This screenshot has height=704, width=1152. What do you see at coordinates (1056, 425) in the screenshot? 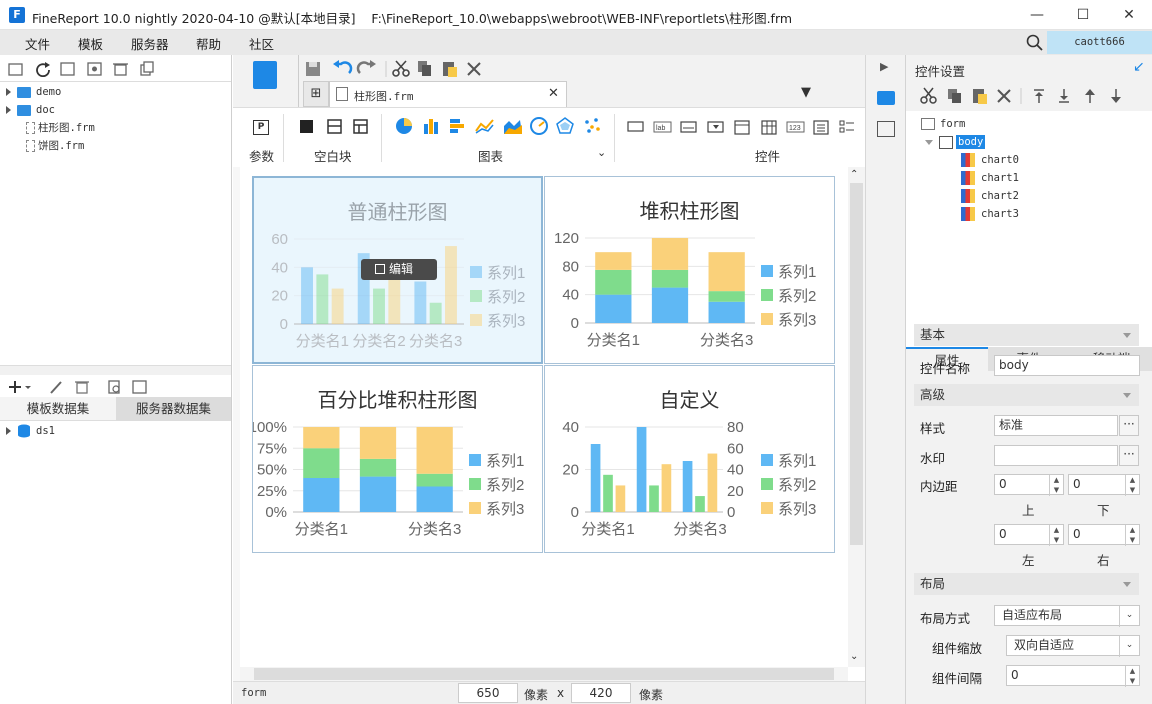
I see `style-input: 标准` at bounding box center [1056, 425].